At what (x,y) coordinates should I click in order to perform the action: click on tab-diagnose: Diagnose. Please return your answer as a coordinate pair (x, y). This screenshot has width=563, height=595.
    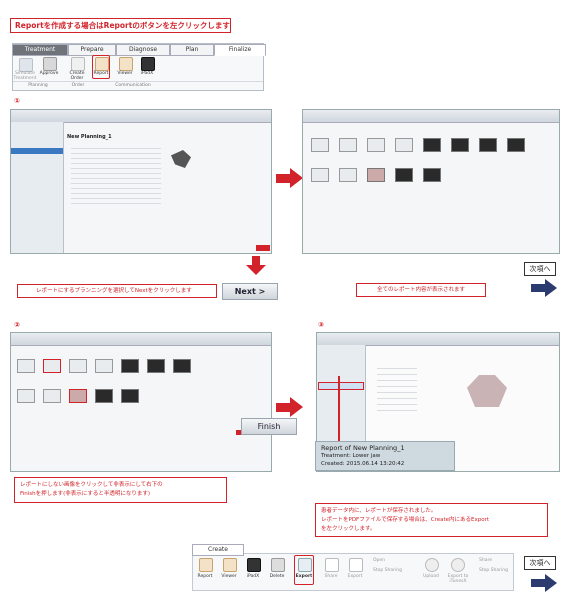
    Looking at the image, I should click on (143, 50).